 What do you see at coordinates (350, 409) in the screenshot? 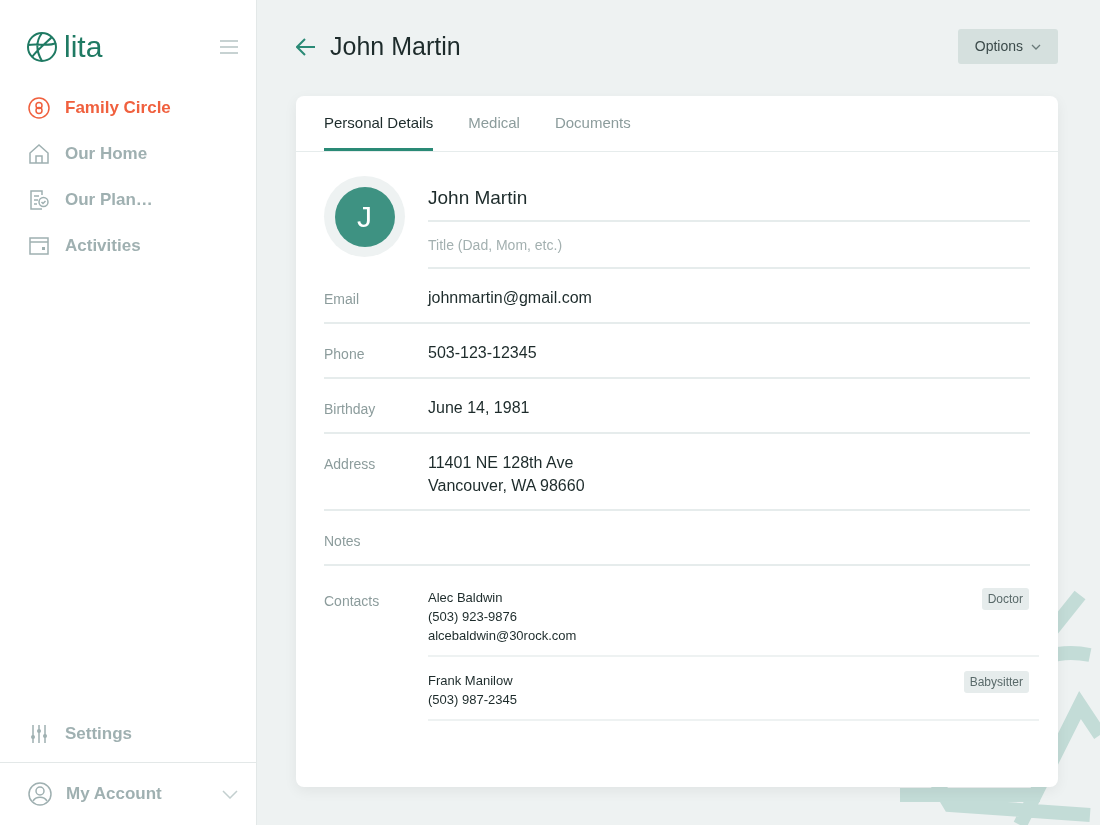
I see `field-label: Birthday` at bounding box center [350, 409].